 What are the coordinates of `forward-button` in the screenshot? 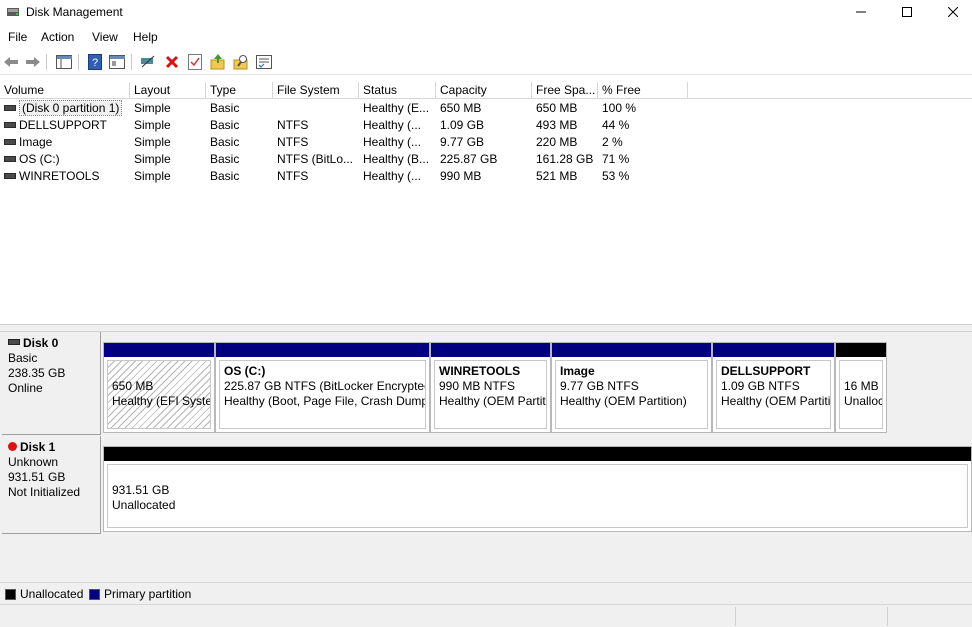 It's located at (33, 62).